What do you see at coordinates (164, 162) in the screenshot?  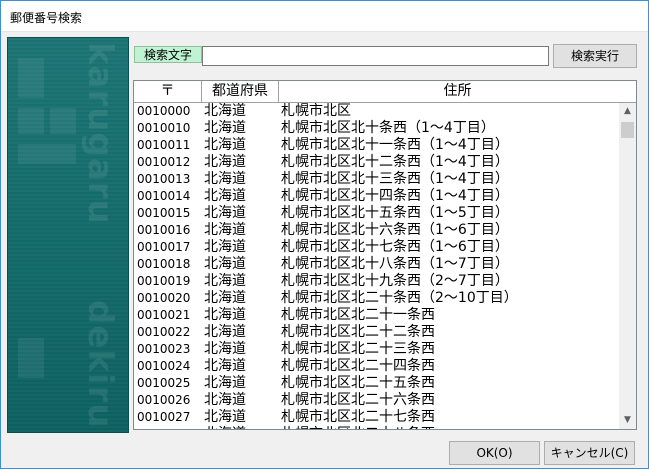 I see `zip-cell: 0010012` at bounding box center [164, 162].